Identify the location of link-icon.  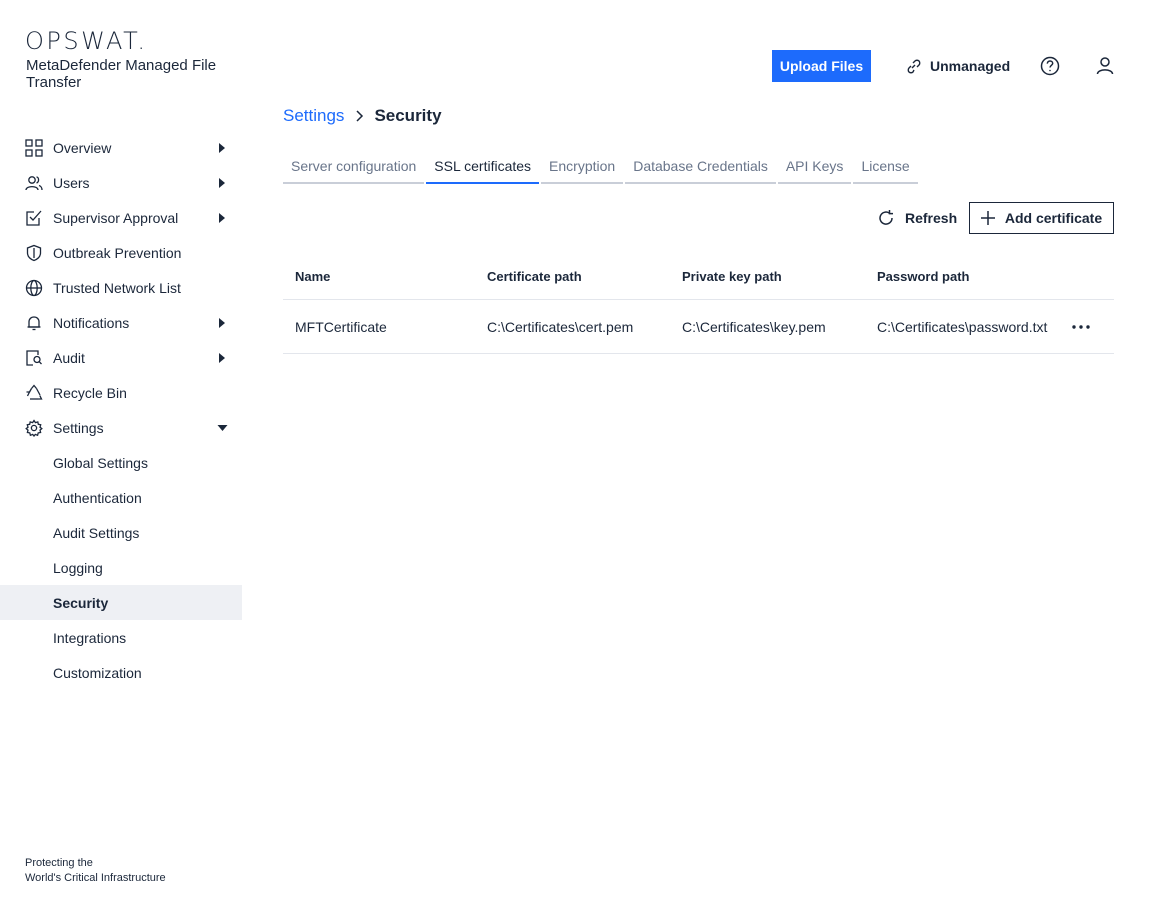
(914, 66).